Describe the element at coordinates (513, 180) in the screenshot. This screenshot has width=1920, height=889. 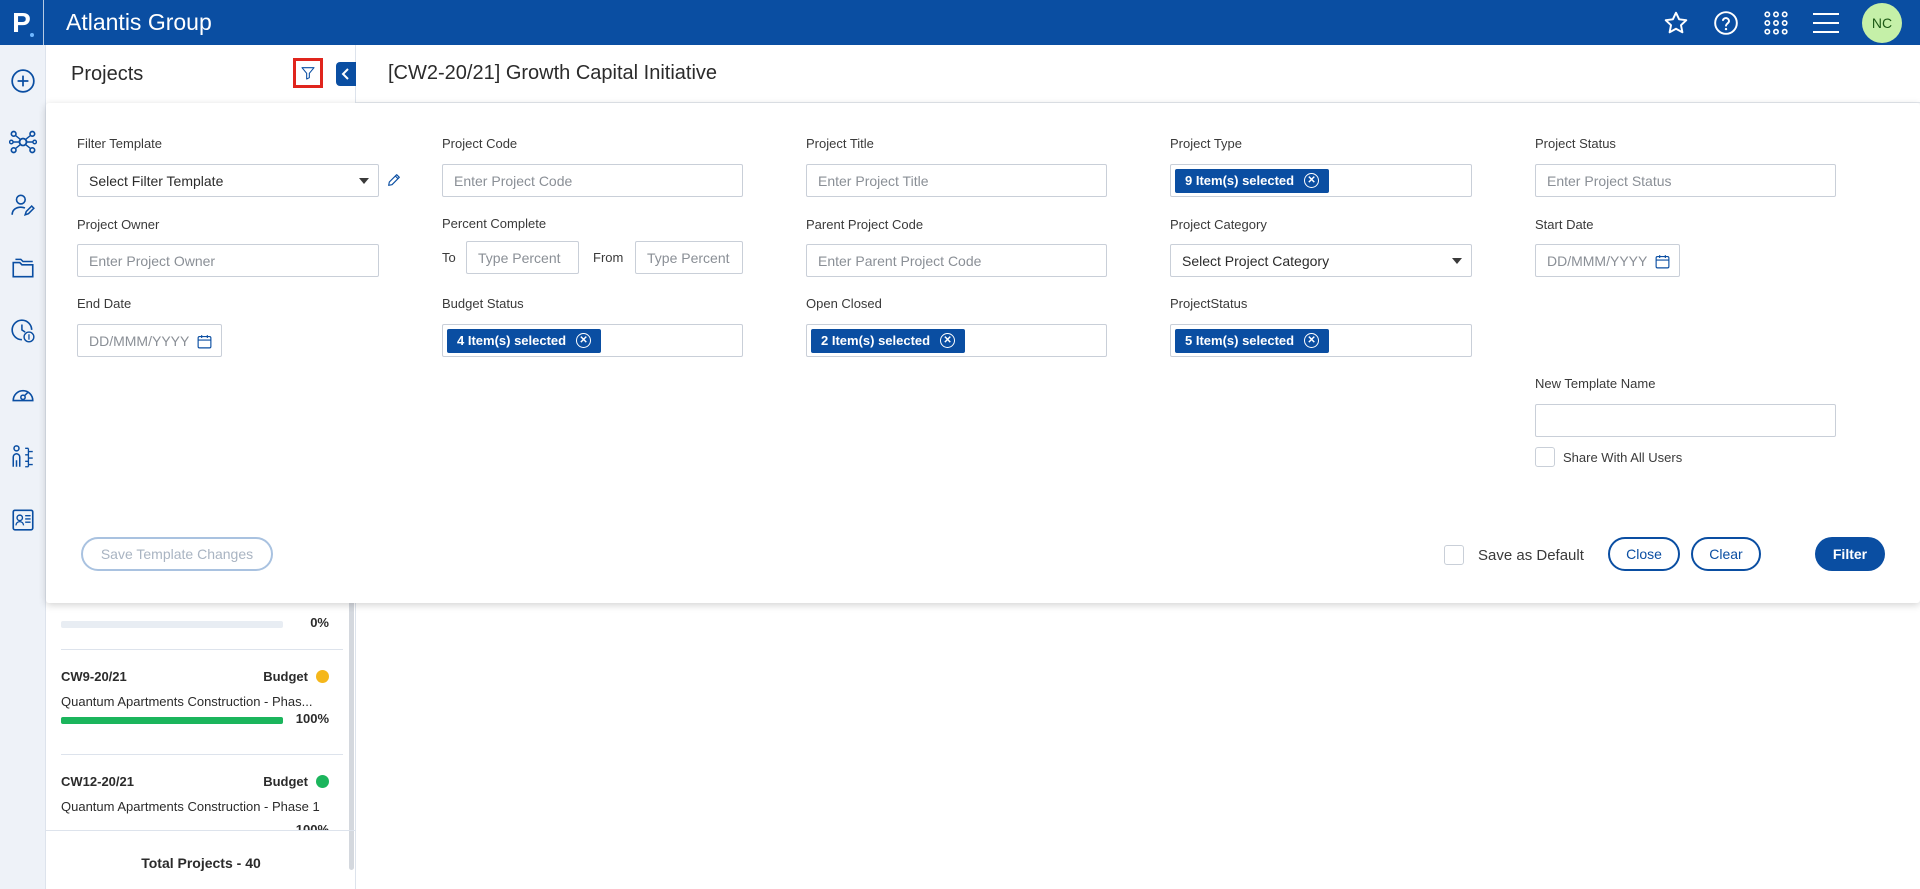
I see `project-code-placeholder: Enter Project Code` at that location.